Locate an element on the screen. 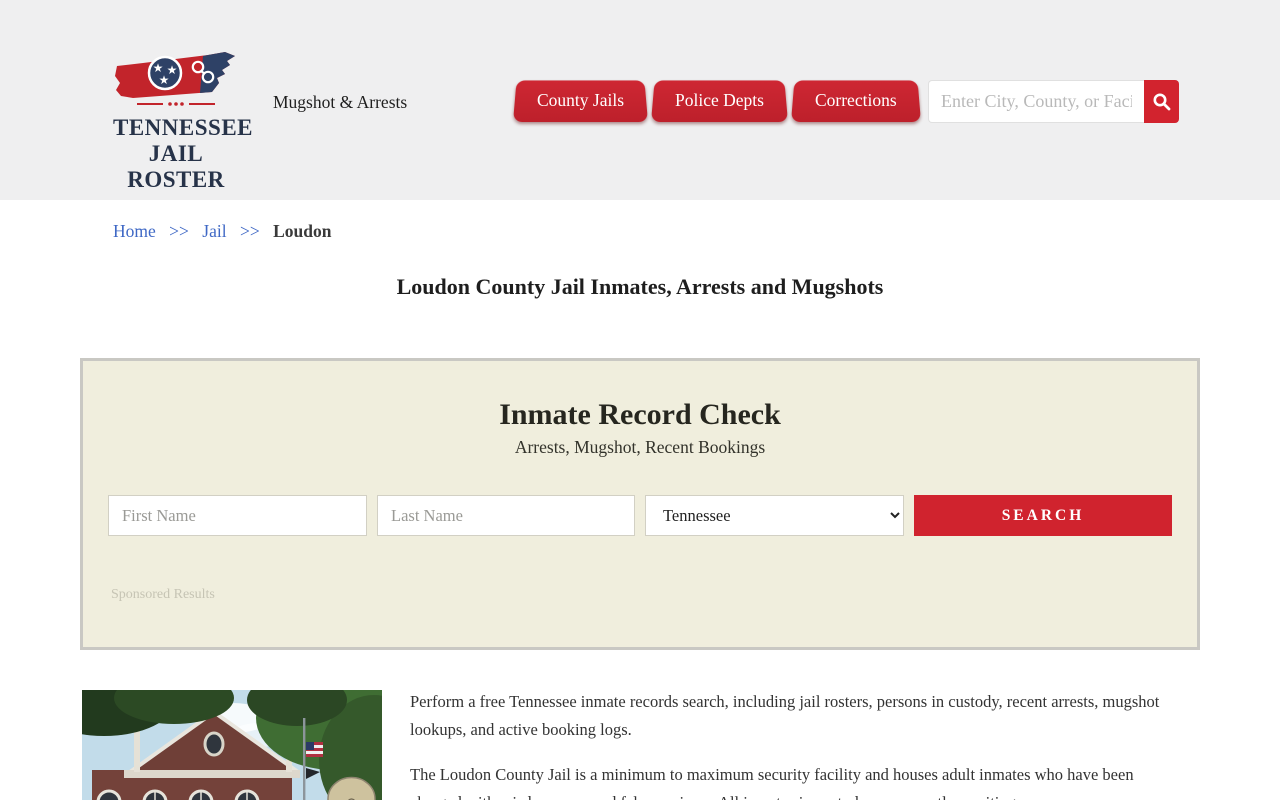  search-icon is located at coordinates (1162, 102).